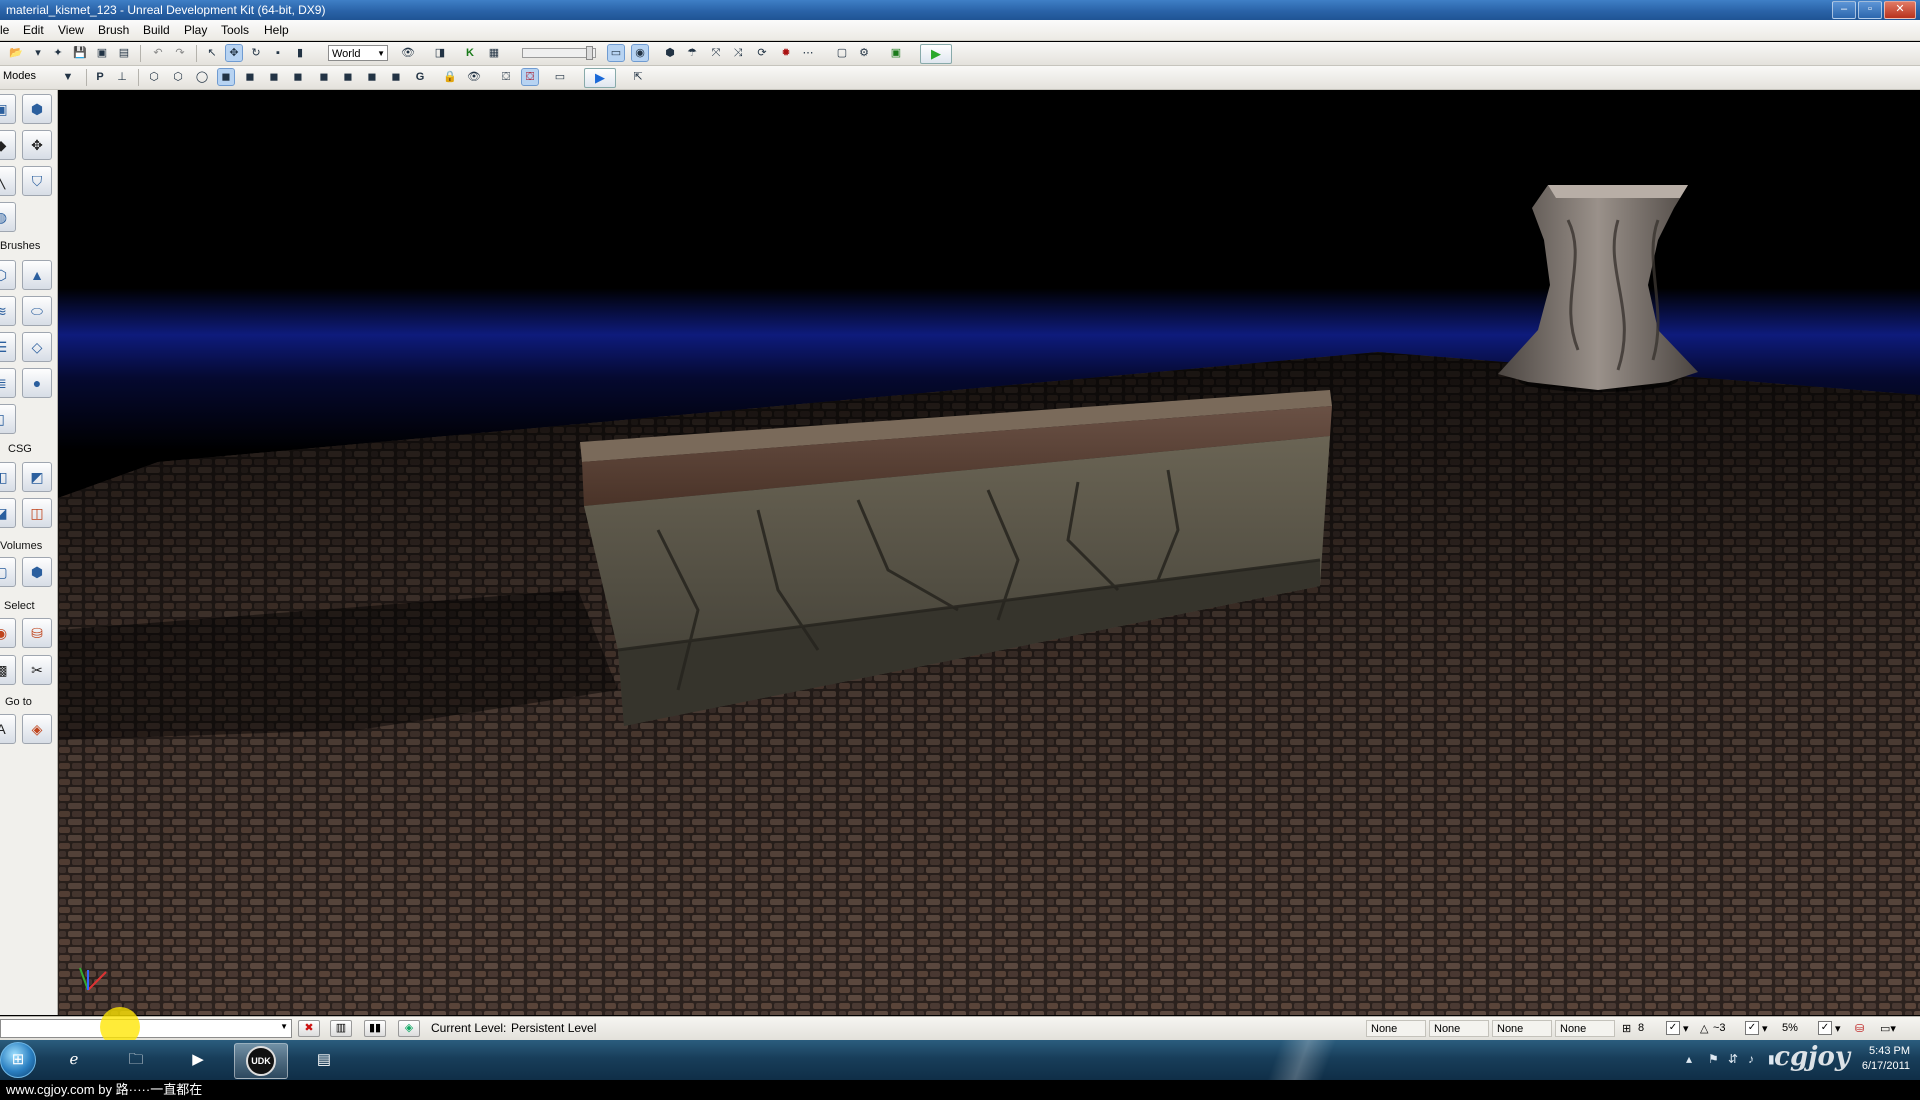  What do you see at coordinates (212, 53) in the screenshot?
I see `select-cursor-icon: ↖` at bounding box center [212, 53].